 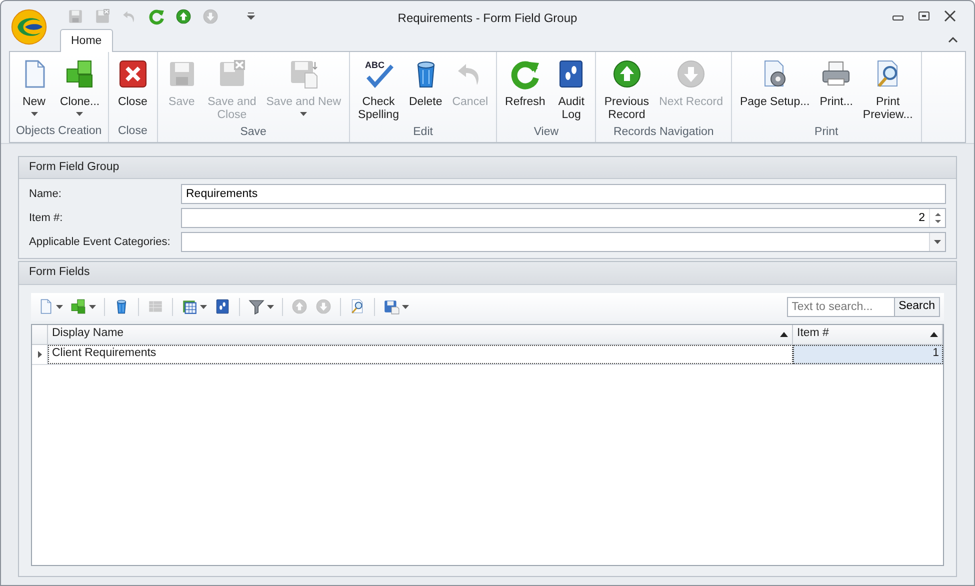 What do you see at coordinates (826, 132) in the screenshot?
I see `group-label: Print` at bounding box center [826, 132].